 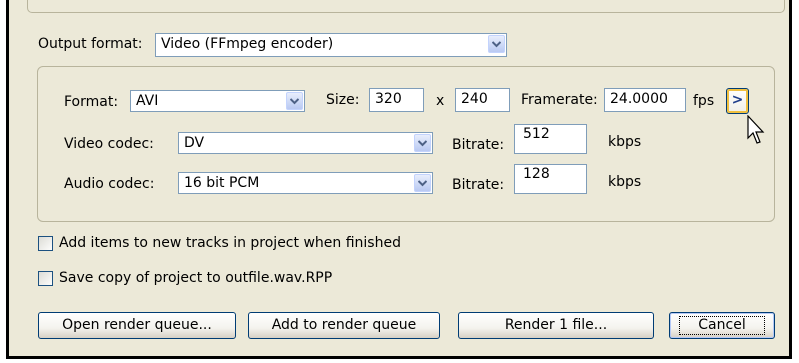 I want to click on audio-bitrate-field: 128, so click(x=550, y=179).